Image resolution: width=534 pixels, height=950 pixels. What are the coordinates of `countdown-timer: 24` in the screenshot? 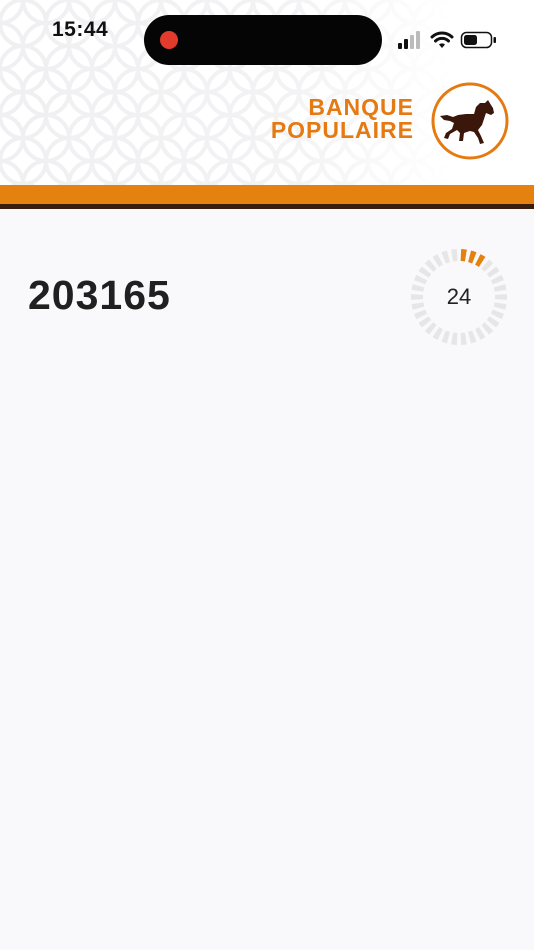 It's located at (459, 297).